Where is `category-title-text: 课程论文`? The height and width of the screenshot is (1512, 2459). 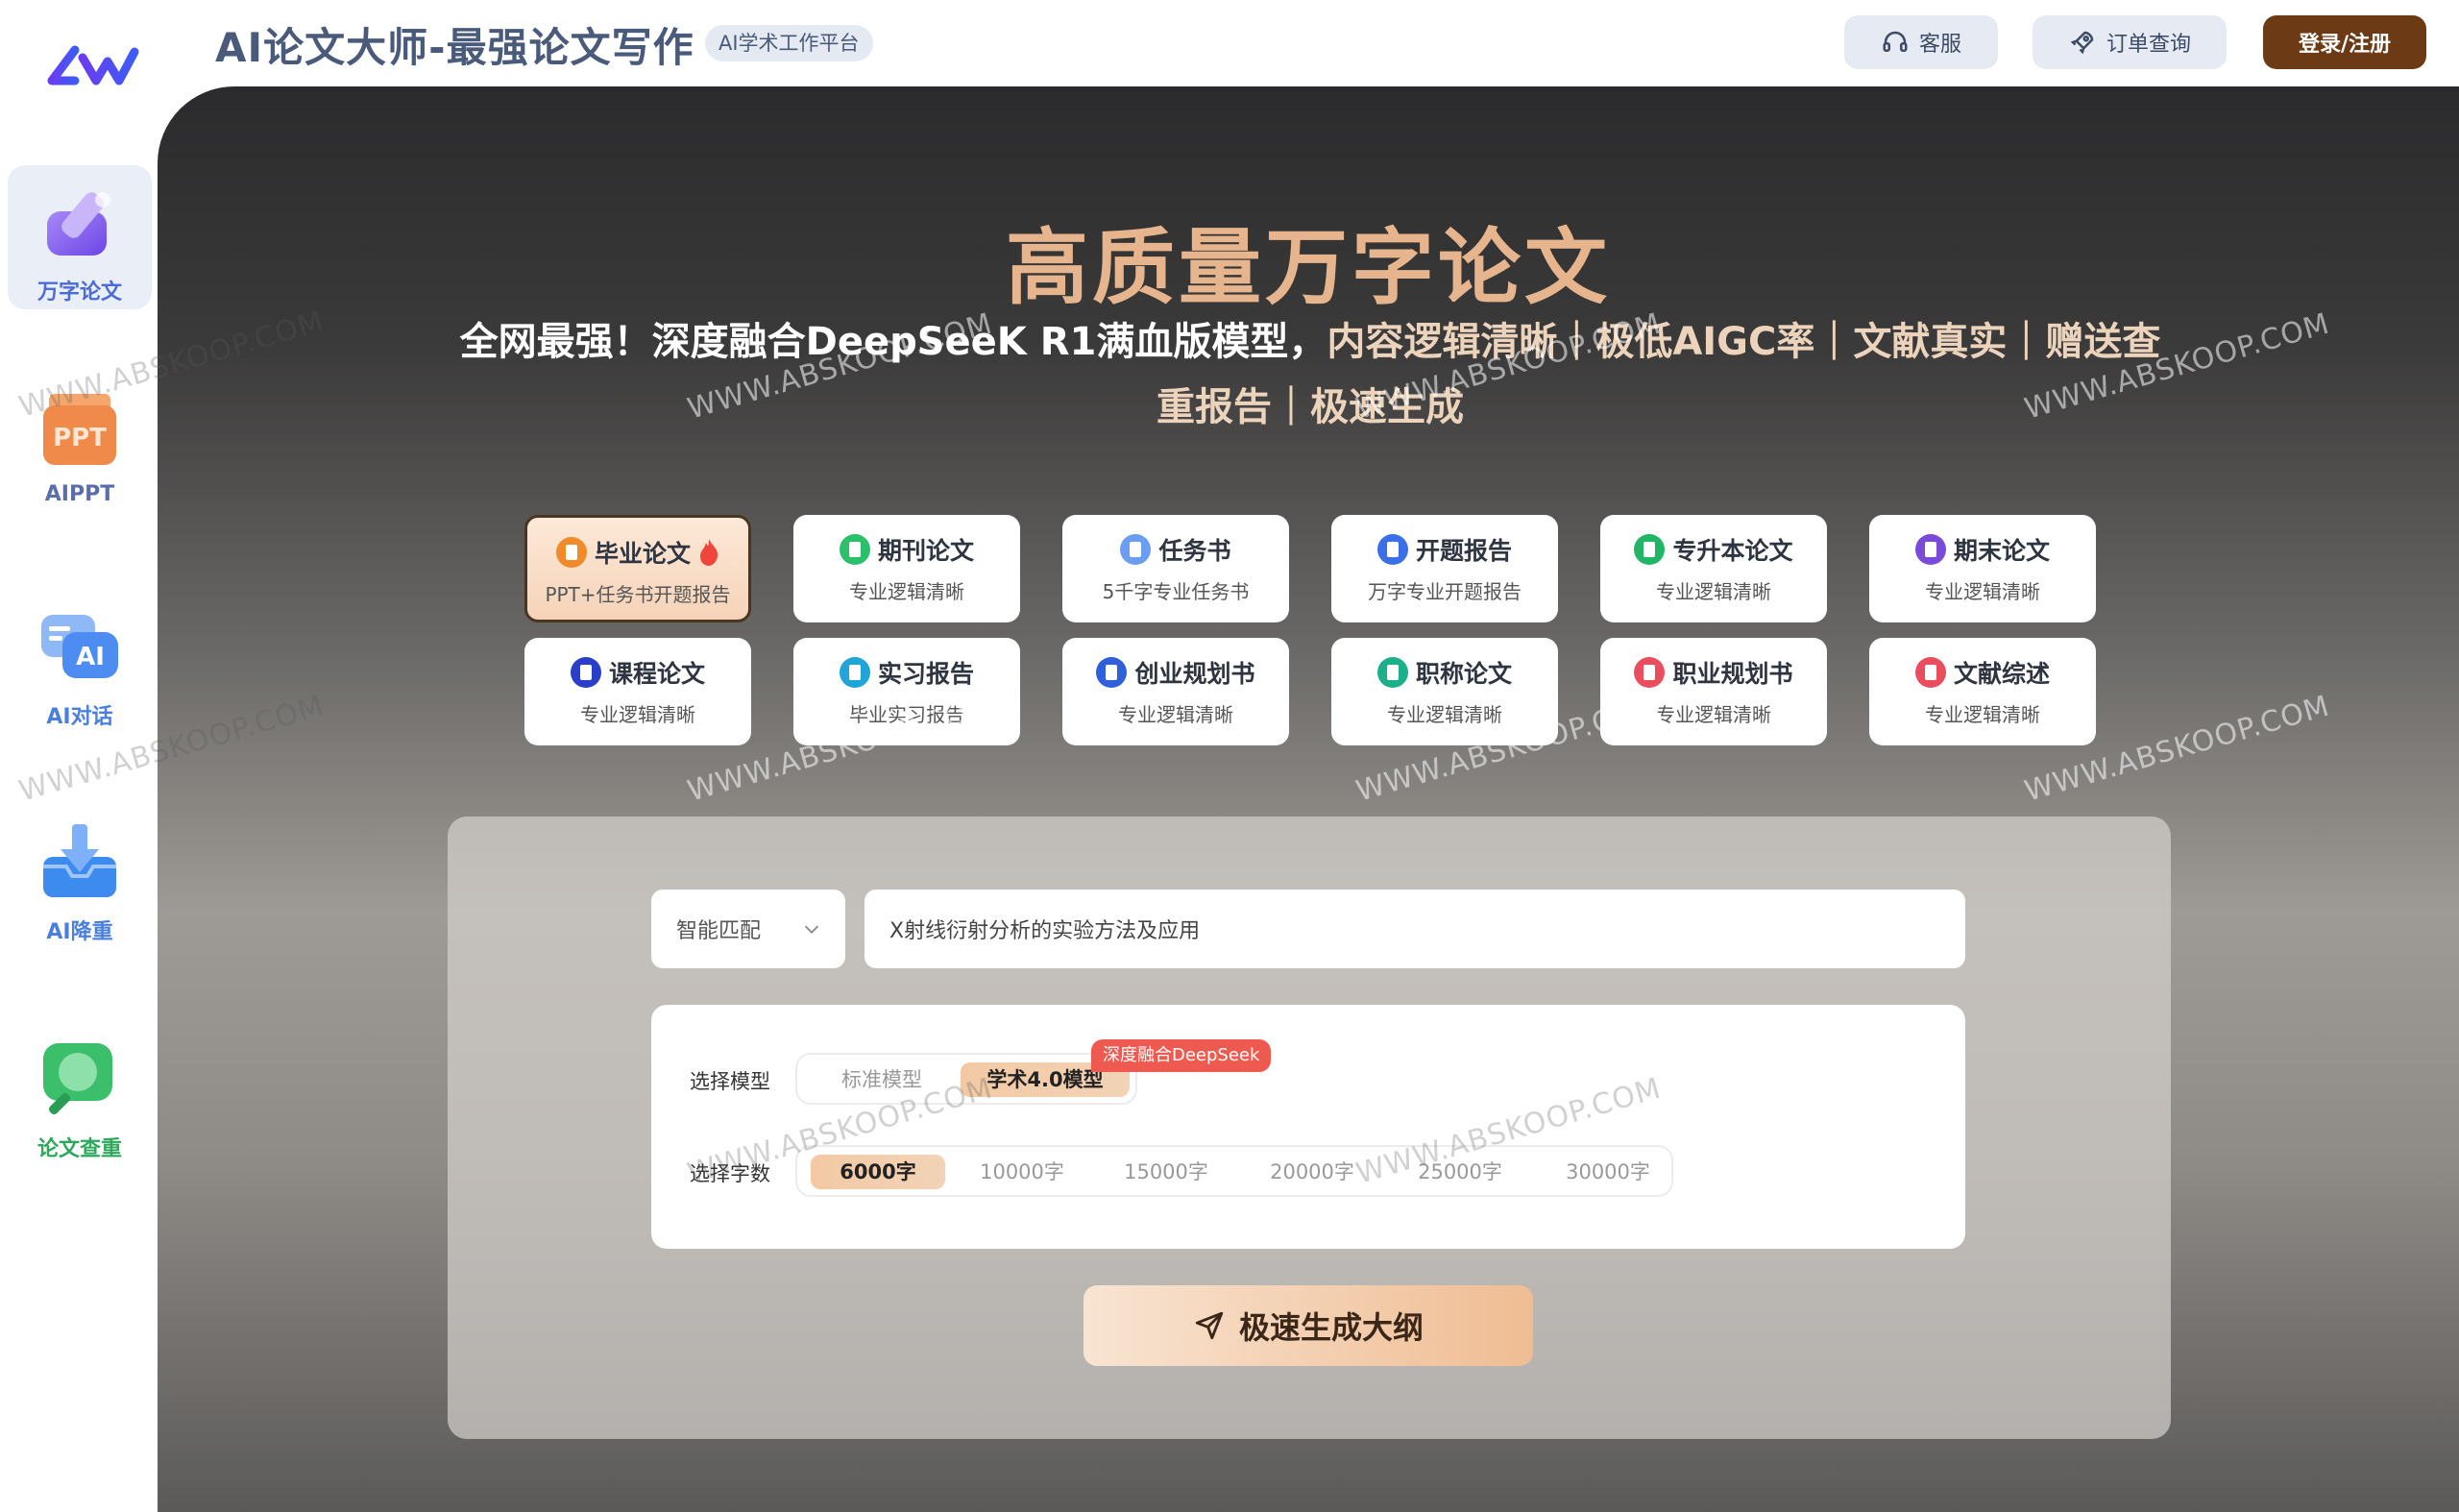
category-title-text: 课程论文 is located at coordinates (656, 674).